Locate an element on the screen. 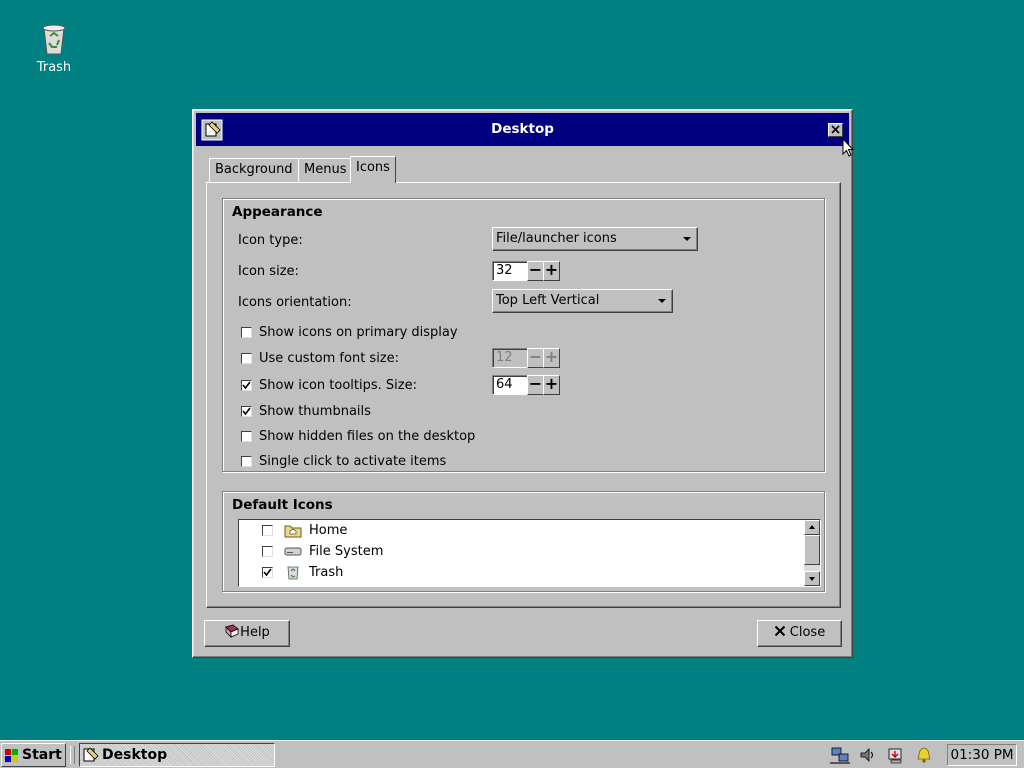 The width and height of the screenshot is (1024, 768). help-button: Help is located at coordinates (247, 633).